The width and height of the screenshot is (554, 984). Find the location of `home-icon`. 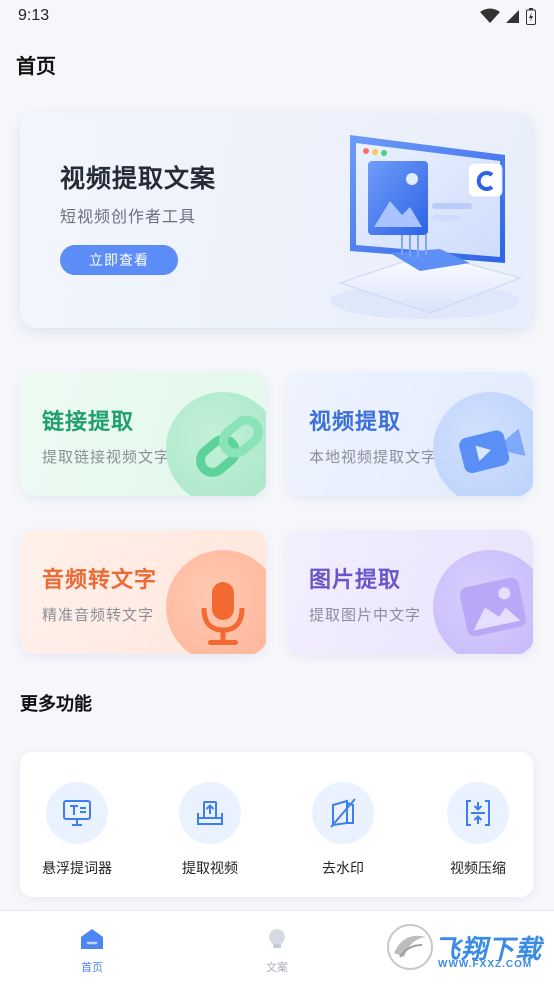

home-icon is located at coordinates (92, 939).